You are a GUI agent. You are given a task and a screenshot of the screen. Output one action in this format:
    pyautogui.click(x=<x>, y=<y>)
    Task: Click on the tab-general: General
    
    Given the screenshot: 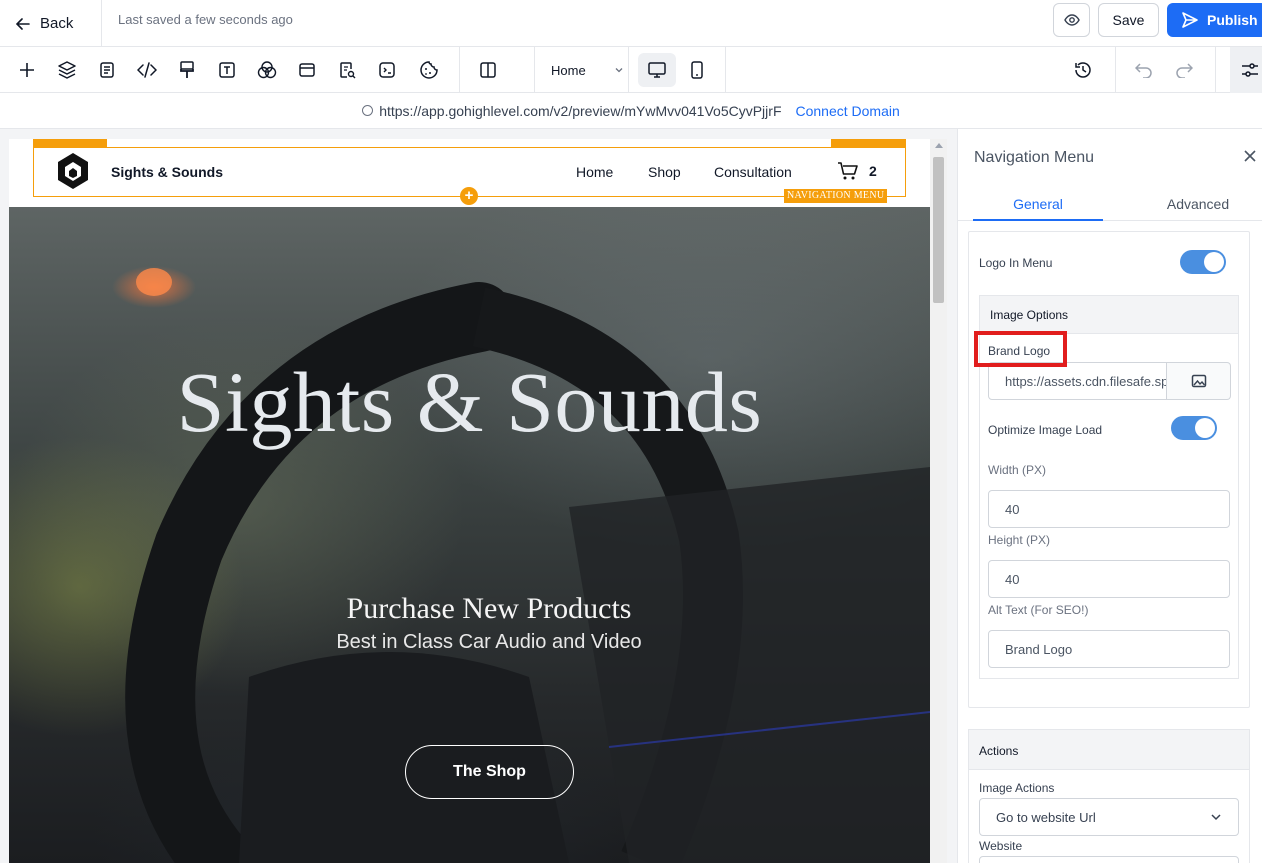 What is the action you would take?
    pyautogui.click(x=1038, y=204)
    